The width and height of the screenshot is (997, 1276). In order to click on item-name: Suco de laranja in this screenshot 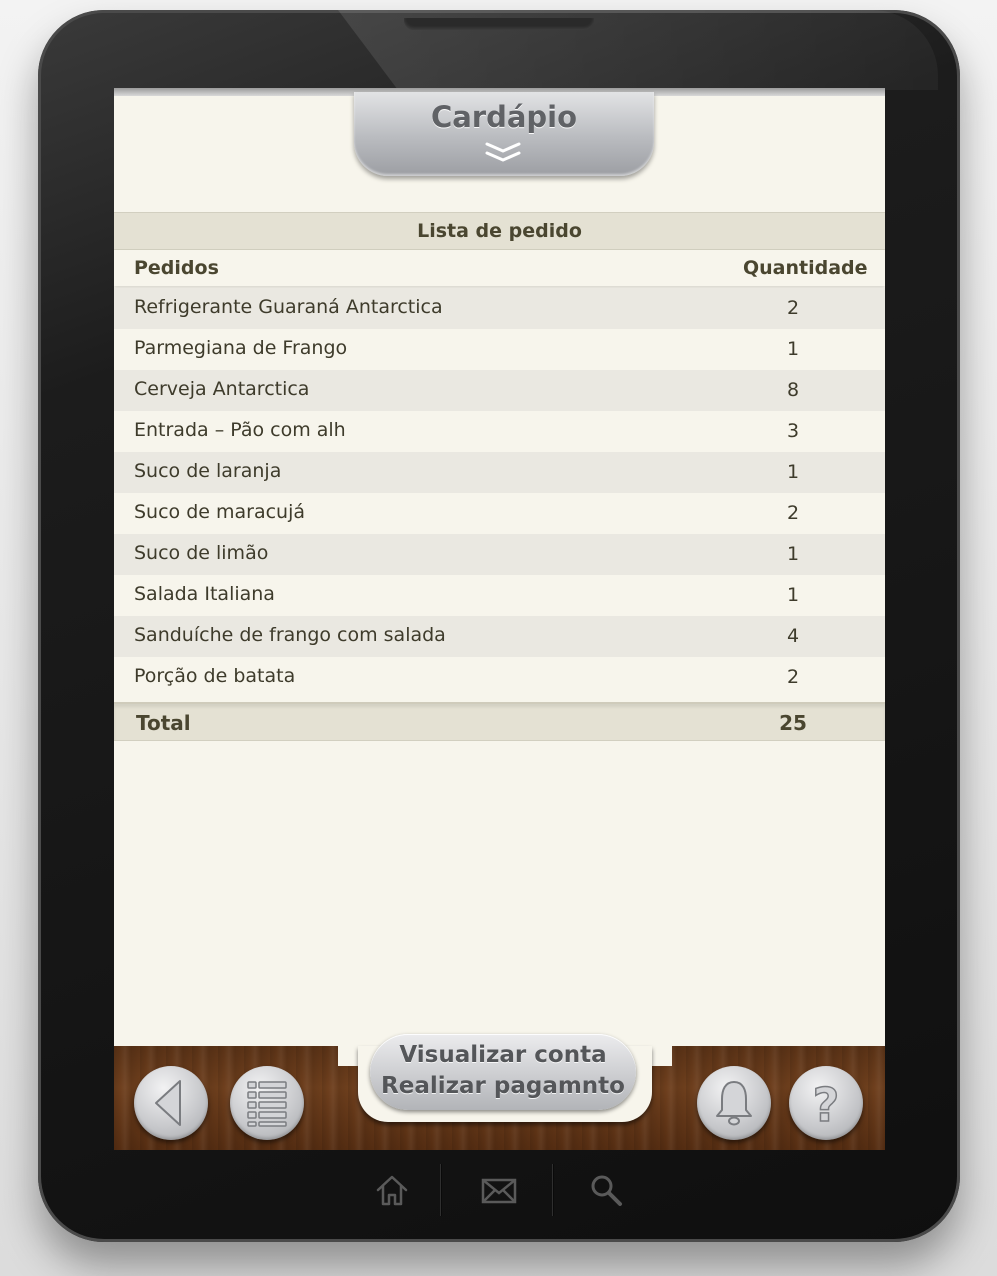, I will do `click(208, 471)`.